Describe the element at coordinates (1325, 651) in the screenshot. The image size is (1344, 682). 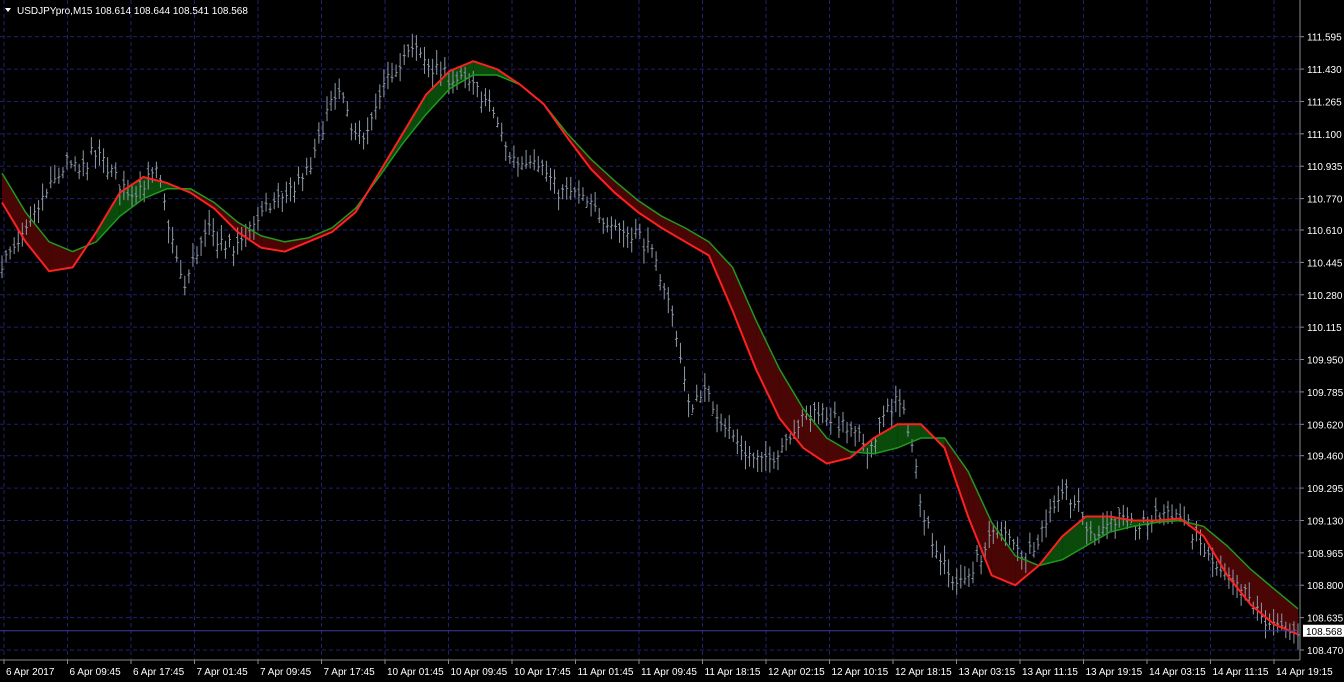
I see `y-tick-label: 108.470` at that location.